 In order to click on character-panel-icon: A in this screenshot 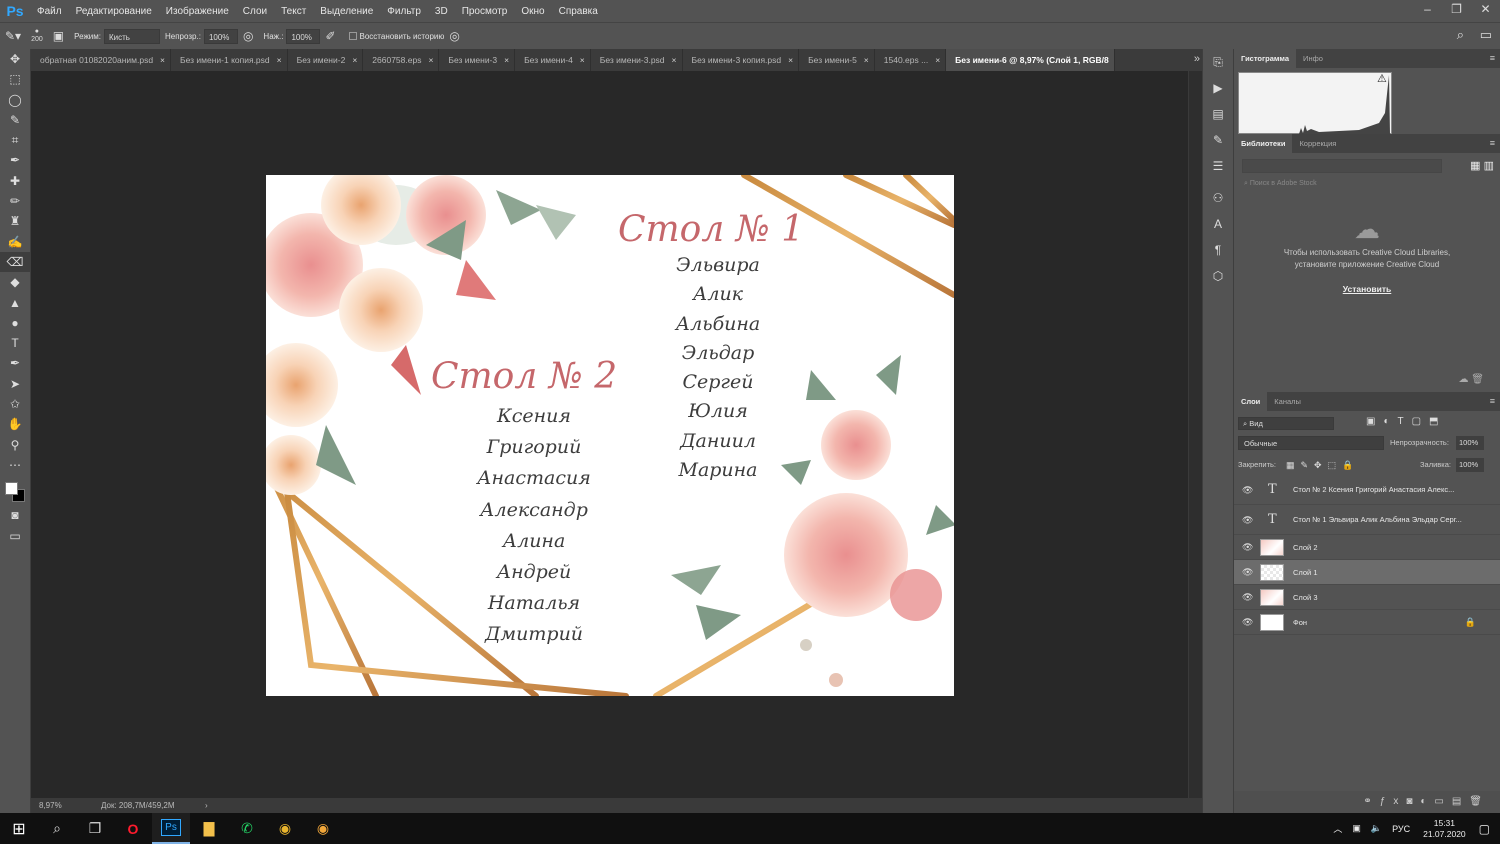, I will do `click(1218, 224)`.